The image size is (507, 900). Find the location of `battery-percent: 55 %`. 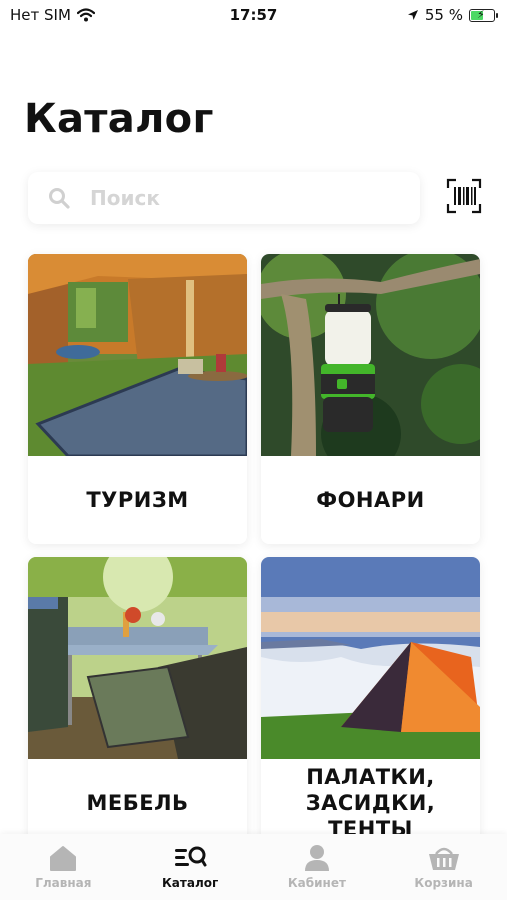

battery-percent: 55 % is located at coordinates (443, 15).